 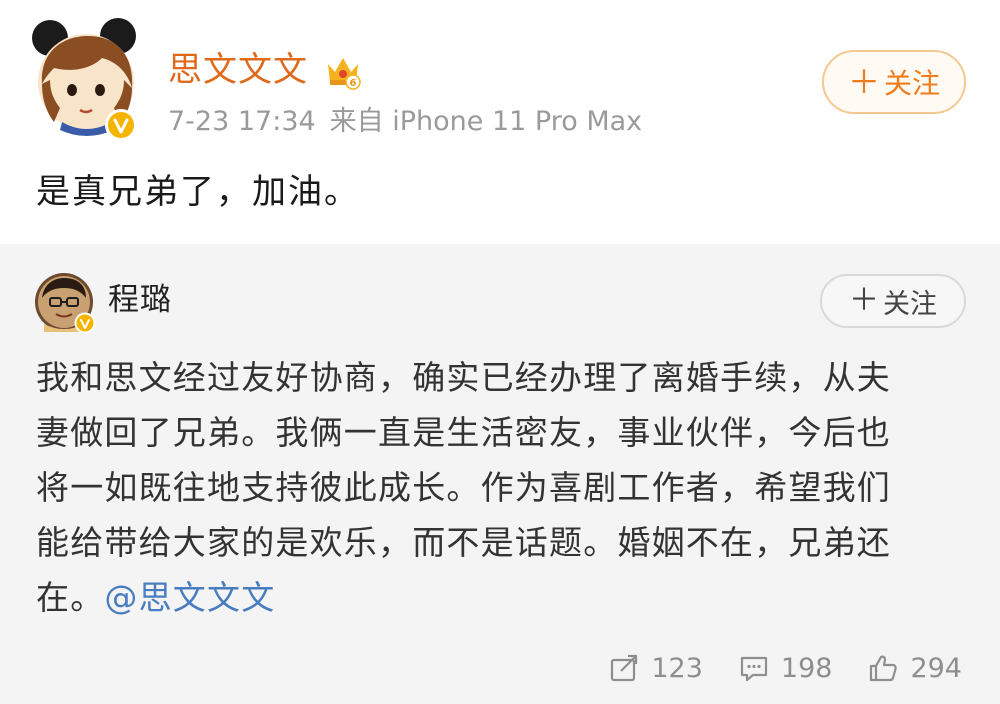 What do you see at coordinates (486, 121) in the screenshot?
I see `post-source: 来自 iPhone 11 Pro Max` at bounding box center [486, 121].